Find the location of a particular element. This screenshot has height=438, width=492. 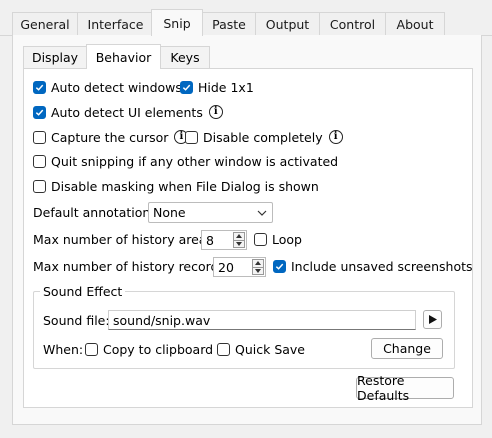

history-records-label: Max number of history records: is located at coordinates (131, 266).